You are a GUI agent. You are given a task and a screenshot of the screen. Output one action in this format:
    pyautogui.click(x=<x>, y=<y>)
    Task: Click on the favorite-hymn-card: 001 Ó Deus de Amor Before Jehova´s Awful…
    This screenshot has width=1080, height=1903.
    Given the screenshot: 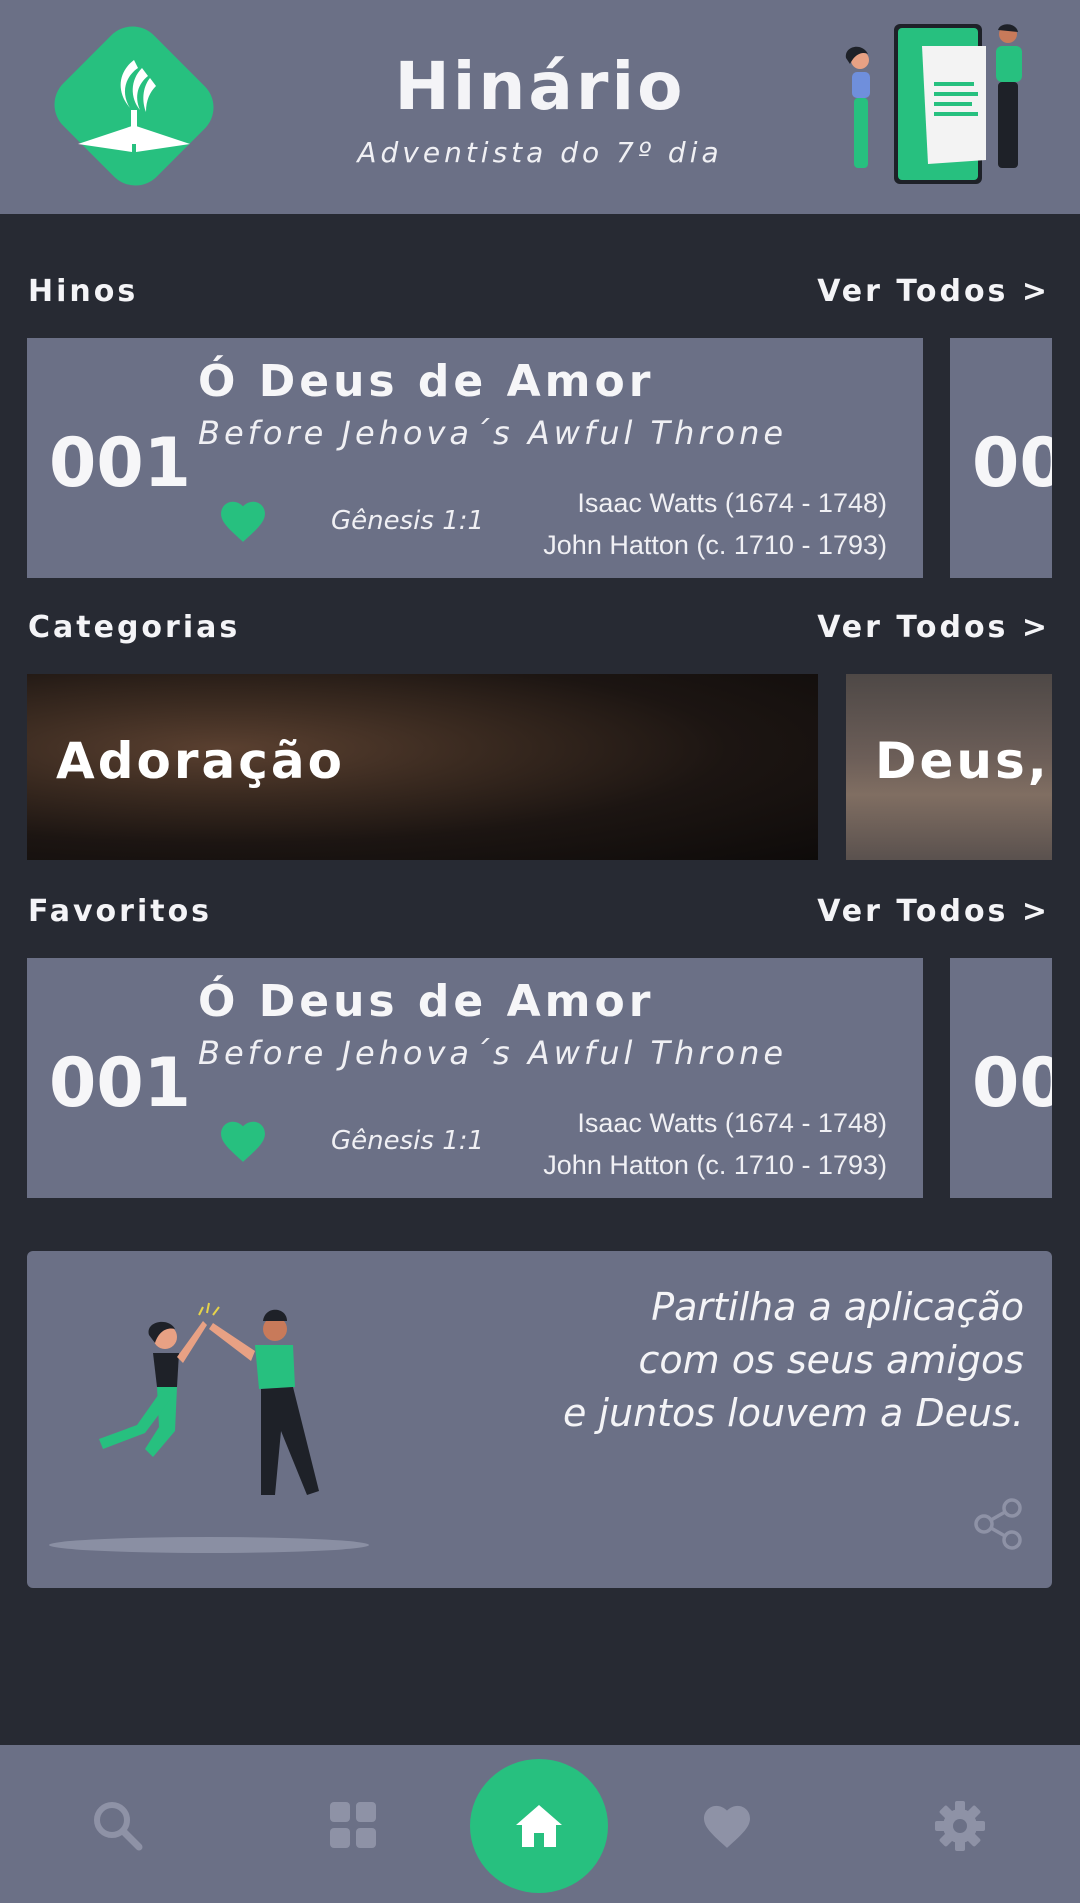 What is the action you would take?
    pyautogui.click(x=475, y=1078)
    